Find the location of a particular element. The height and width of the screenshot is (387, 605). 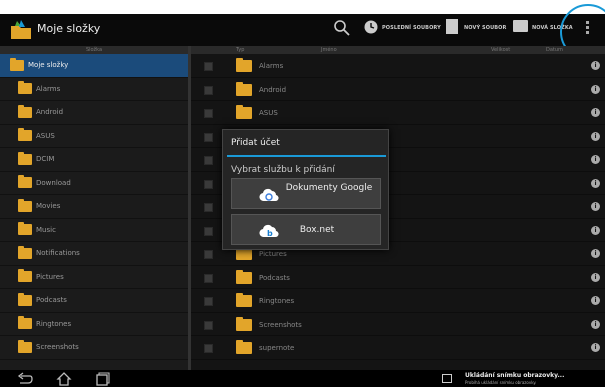

home-icon is located at coordinates (64, 379).